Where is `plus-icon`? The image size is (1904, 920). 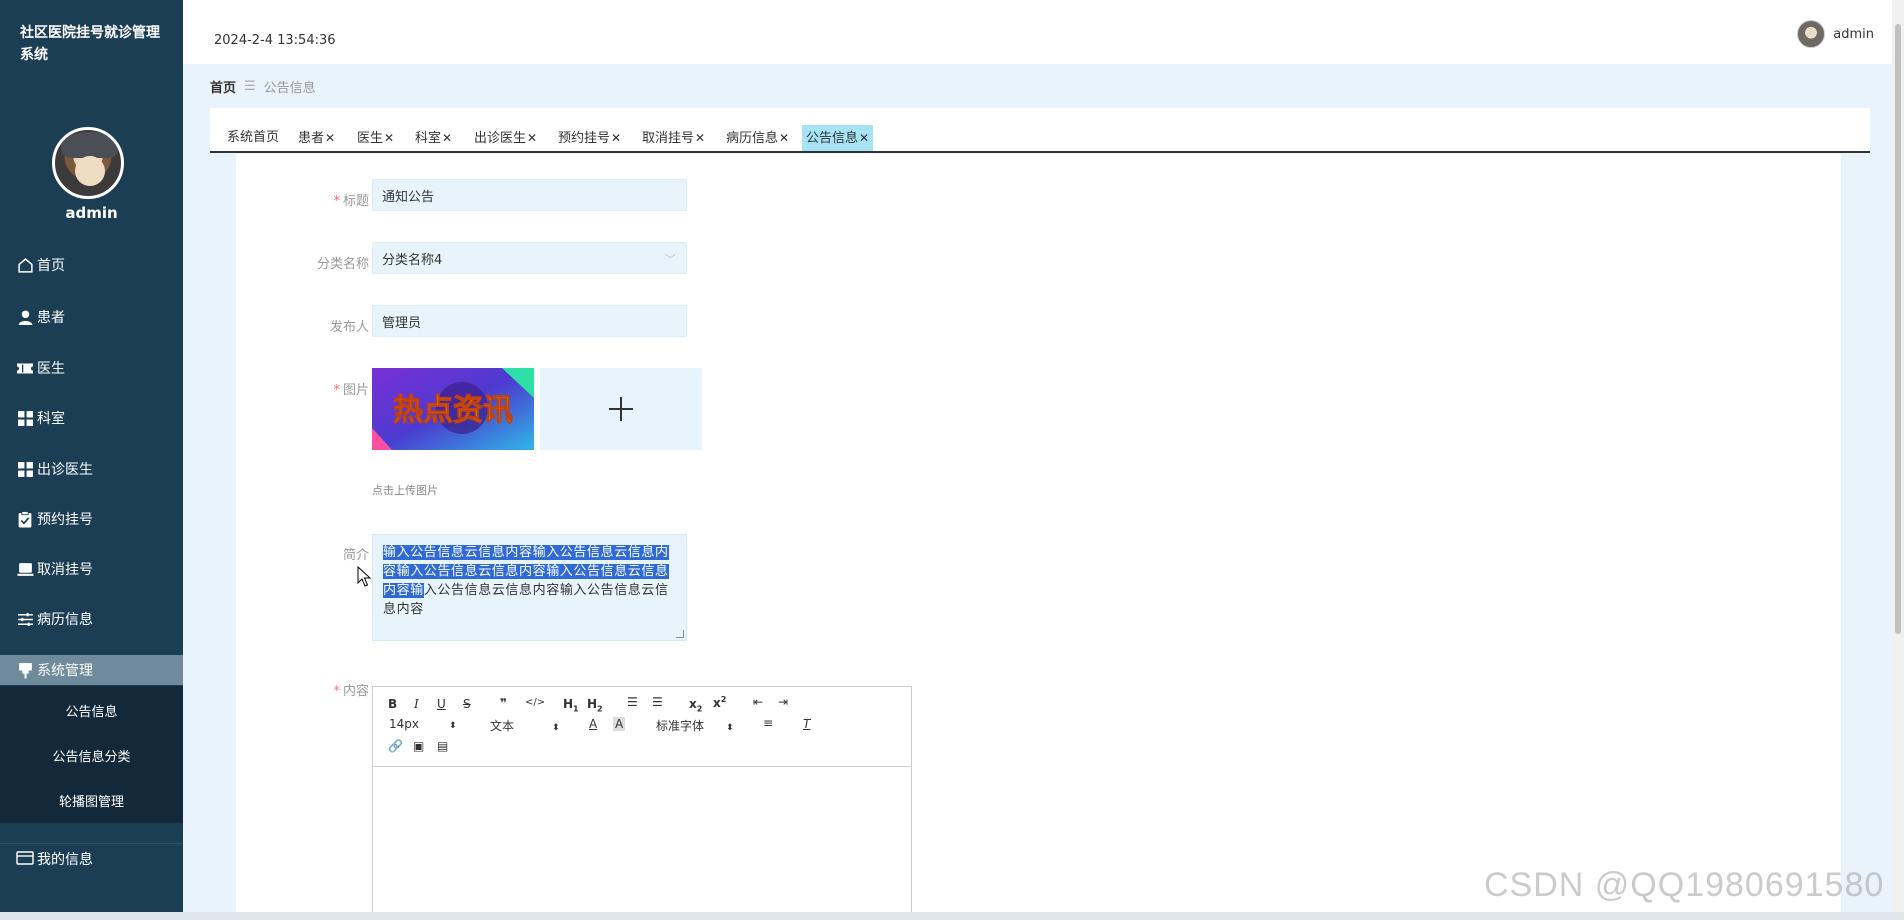
plus-icon is located at coordinates (621, 409).